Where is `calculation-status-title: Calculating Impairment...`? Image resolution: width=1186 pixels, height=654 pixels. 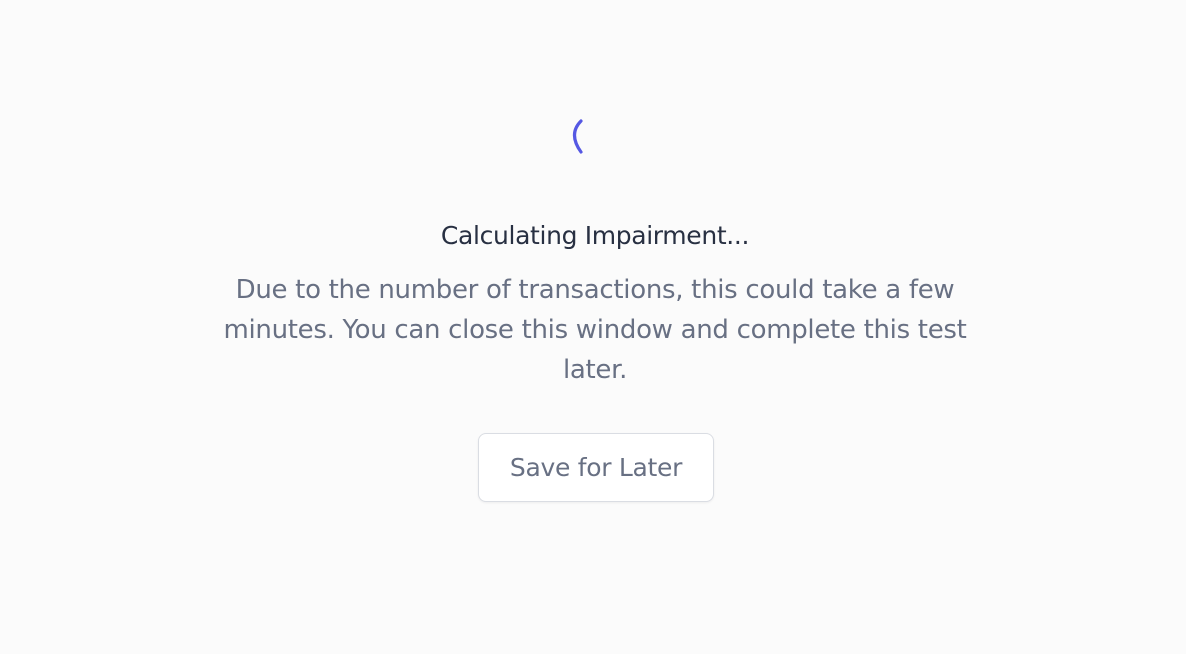
calculation-status-title: Calculating Impairment... is located at coordinates (595, 235).